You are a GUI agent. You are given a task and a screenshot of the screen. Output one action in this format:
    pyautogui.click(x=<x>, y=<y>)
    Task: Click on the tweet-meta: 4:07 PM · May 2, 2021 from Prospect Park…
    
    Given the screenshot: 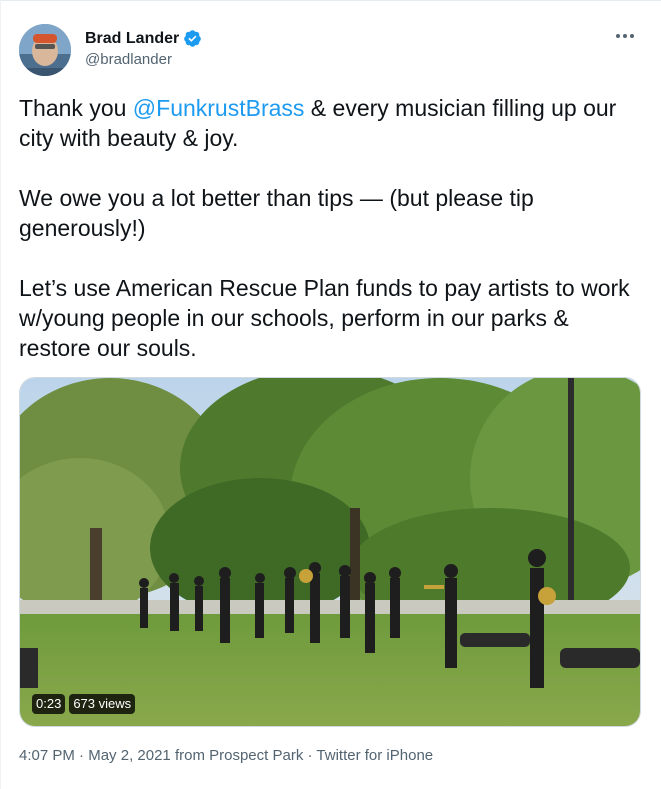 What is the action you would take?
    pyautogui.click(x=226, y=755)
    